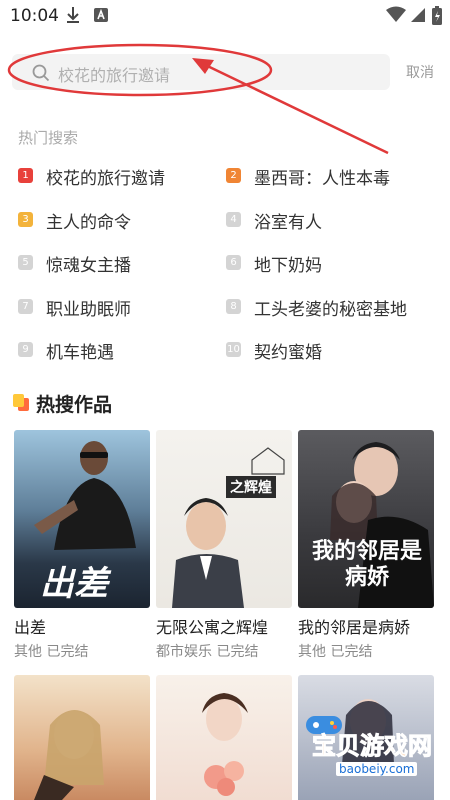 The image size is (450, 800). I want to click on book-cover: 我的邻居是病娇, so click(366, 519).